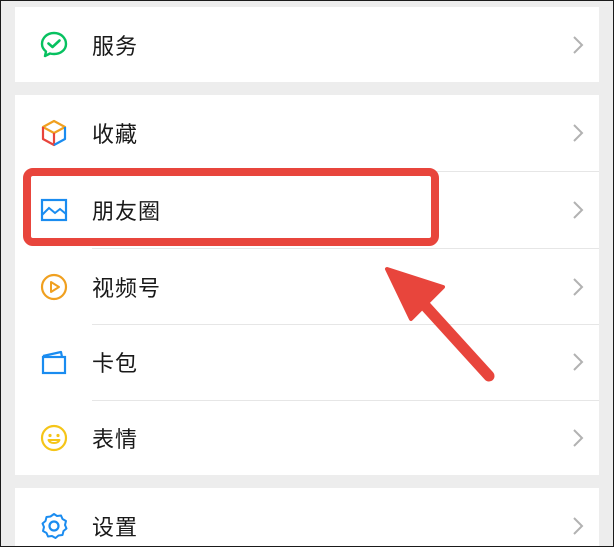 This screenshot has height=547, width=614. What do you see at coordinates (307, 210) in the screenshot?
I see `menu-item-moments: 朋友圈` at bounding box center [307, 210].